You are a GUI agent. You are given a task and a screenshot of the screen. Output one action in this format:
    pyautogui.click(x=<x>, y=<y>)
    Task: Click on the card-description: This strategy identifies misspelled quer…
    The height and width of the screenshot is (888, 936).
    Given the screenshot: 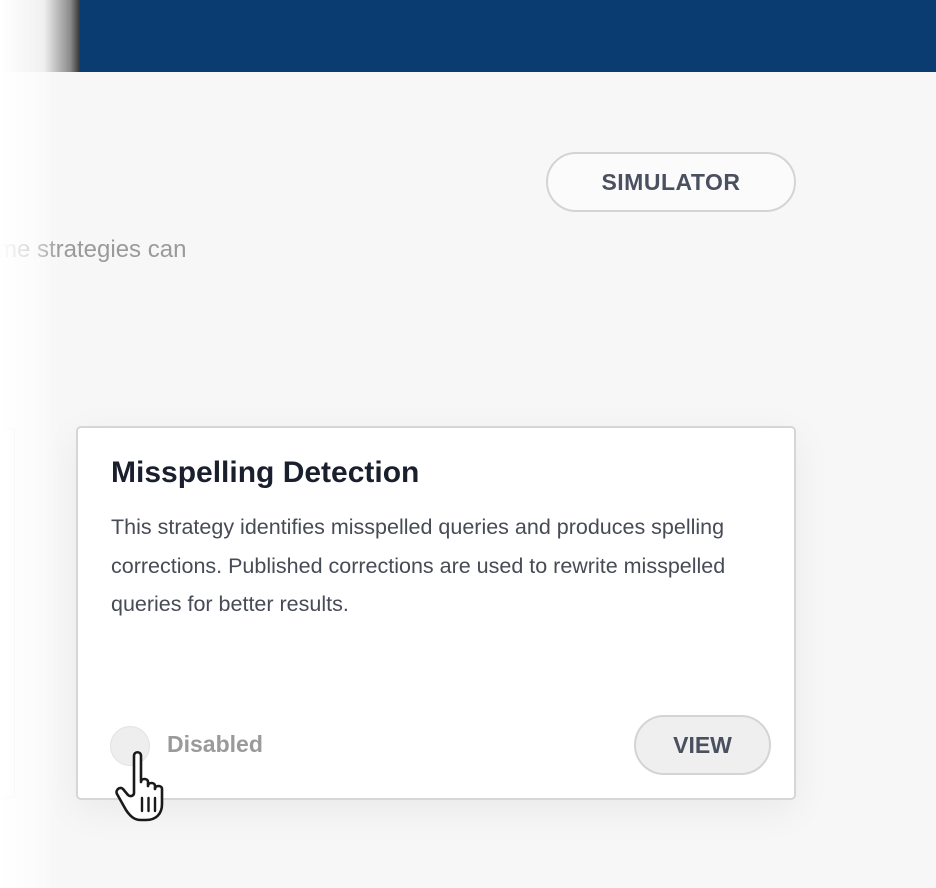 What is the action you would take?
    pyautogui.click(x=418, y=565)
    